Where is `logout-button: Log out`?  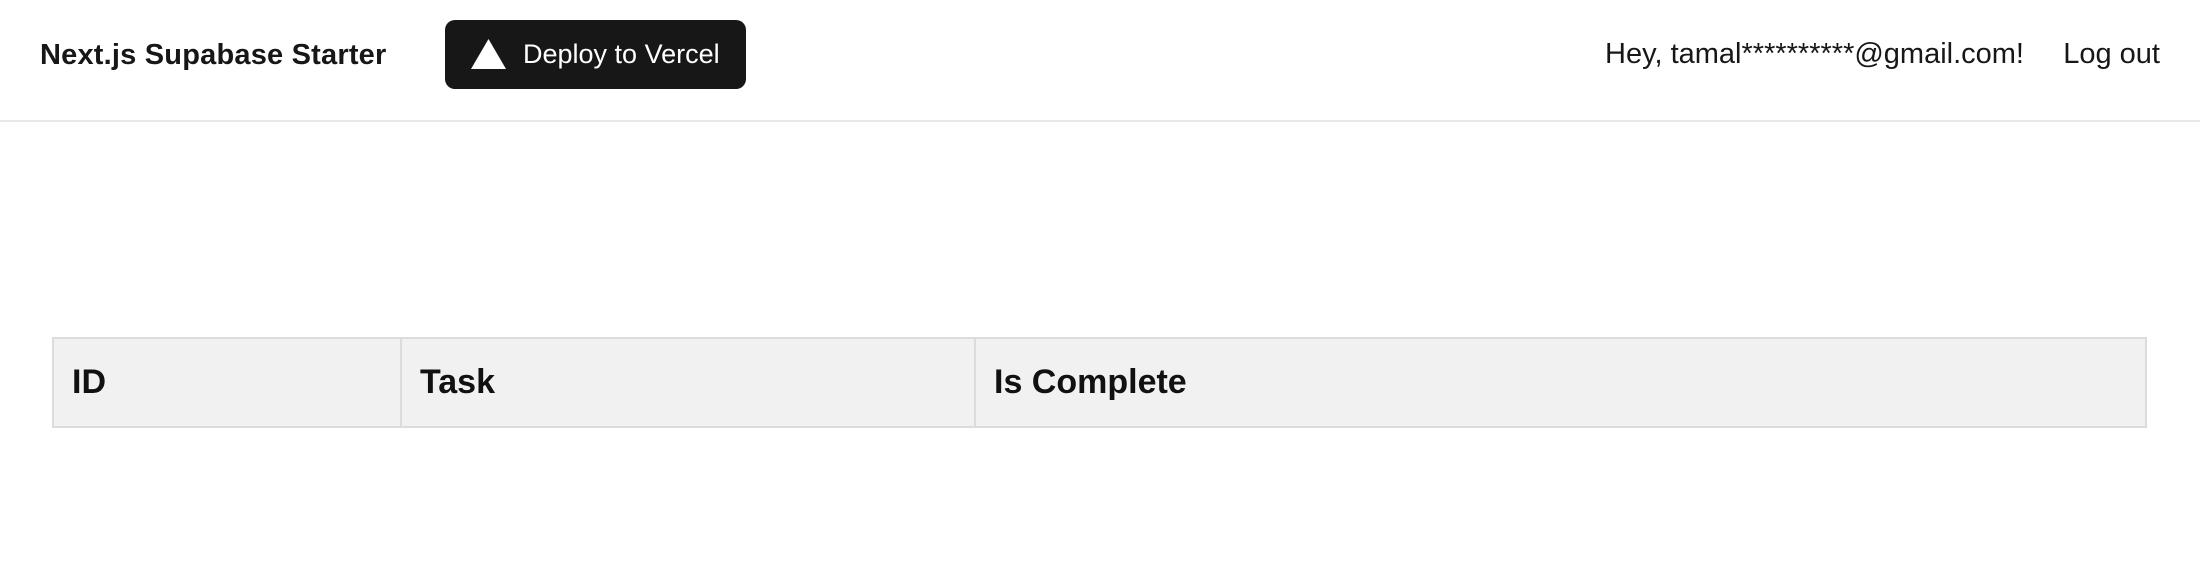
logout-button: Log out is located at coordinates (2111, 54).